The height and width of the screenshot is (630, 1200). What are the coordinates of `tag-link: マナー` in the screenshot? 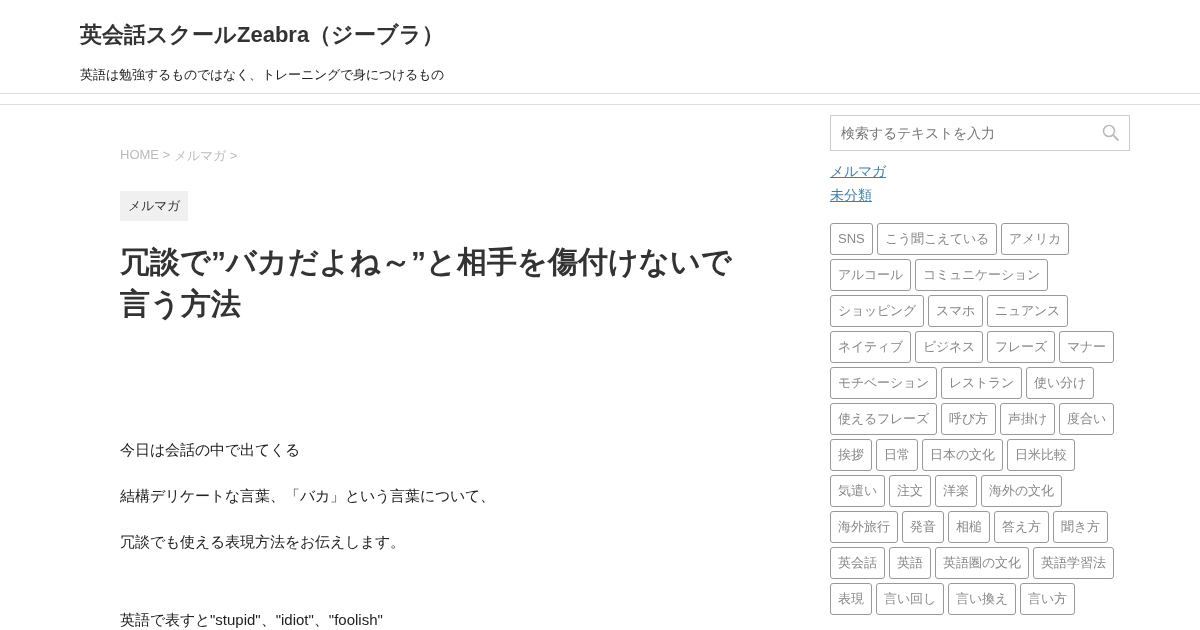 It's located at (1086, 347).